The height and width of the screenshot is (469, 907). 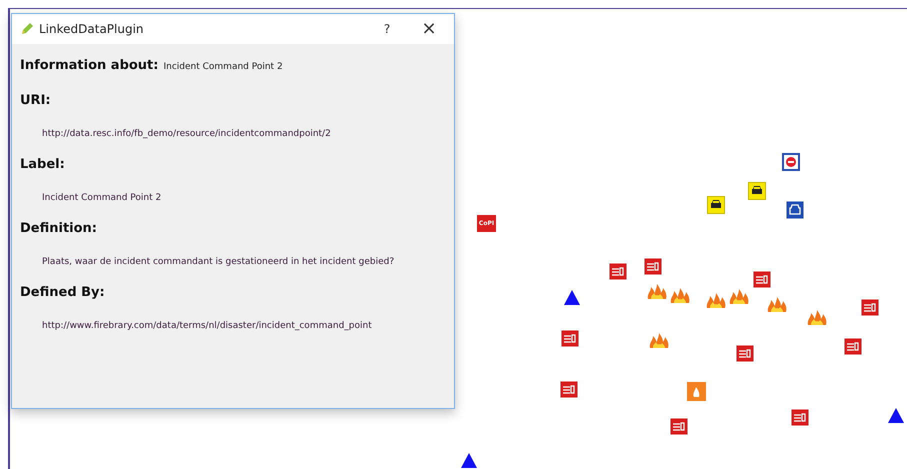 What do you see at coordinates (387, 29) in the screenshot?
I see `help-button: ?` at bounding box center [387, 29].